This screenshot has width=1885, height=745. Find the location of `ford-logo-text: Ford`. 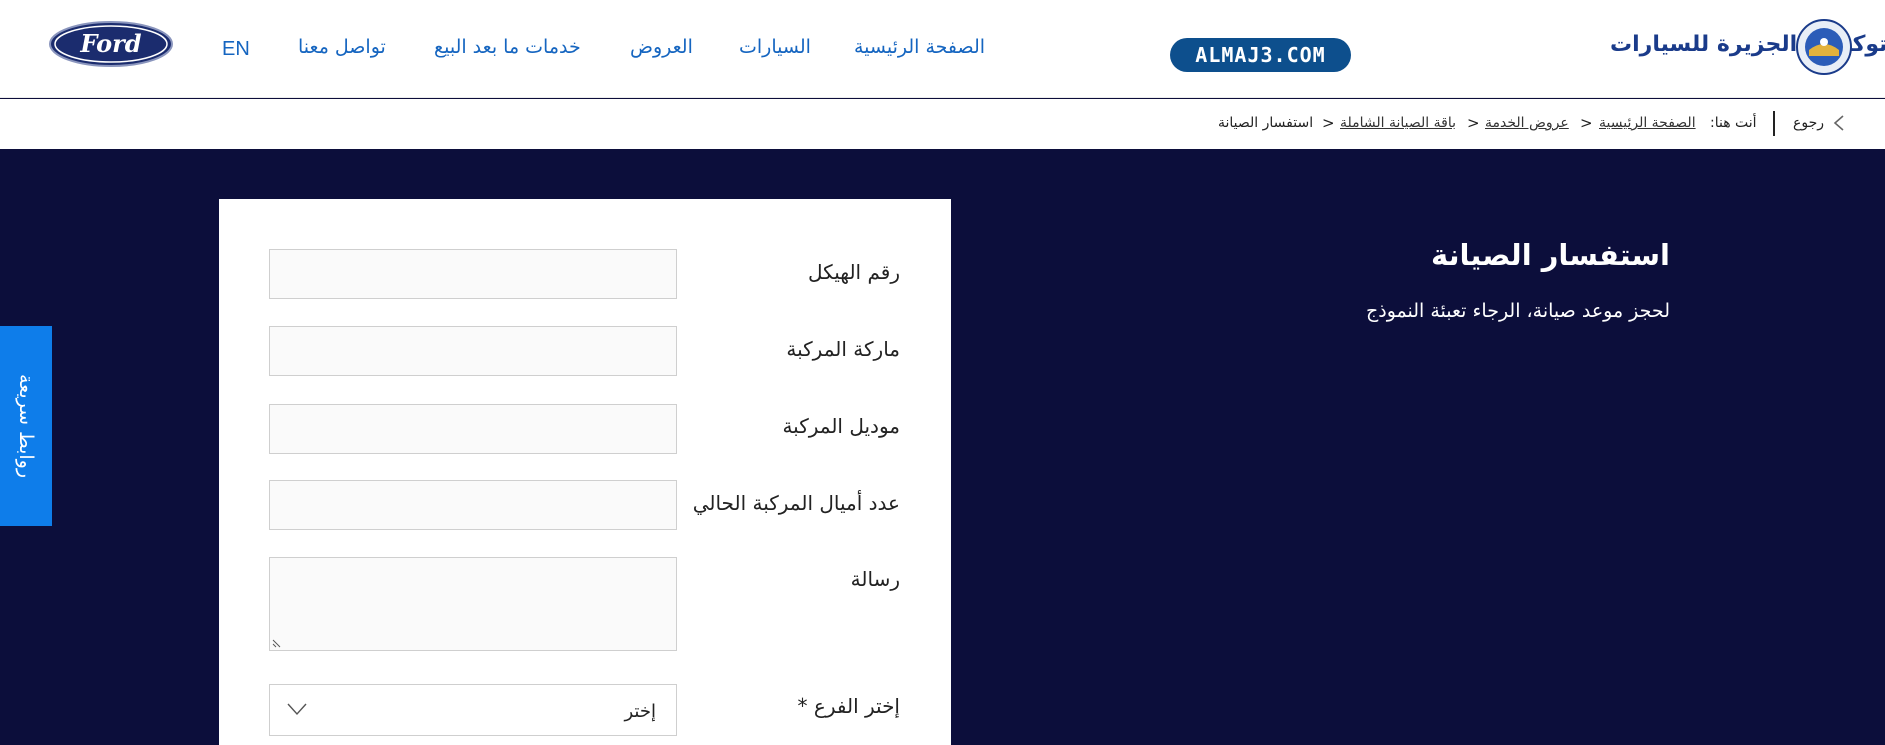

ford-logo-text: Ford is located at coordinates (110, 43).